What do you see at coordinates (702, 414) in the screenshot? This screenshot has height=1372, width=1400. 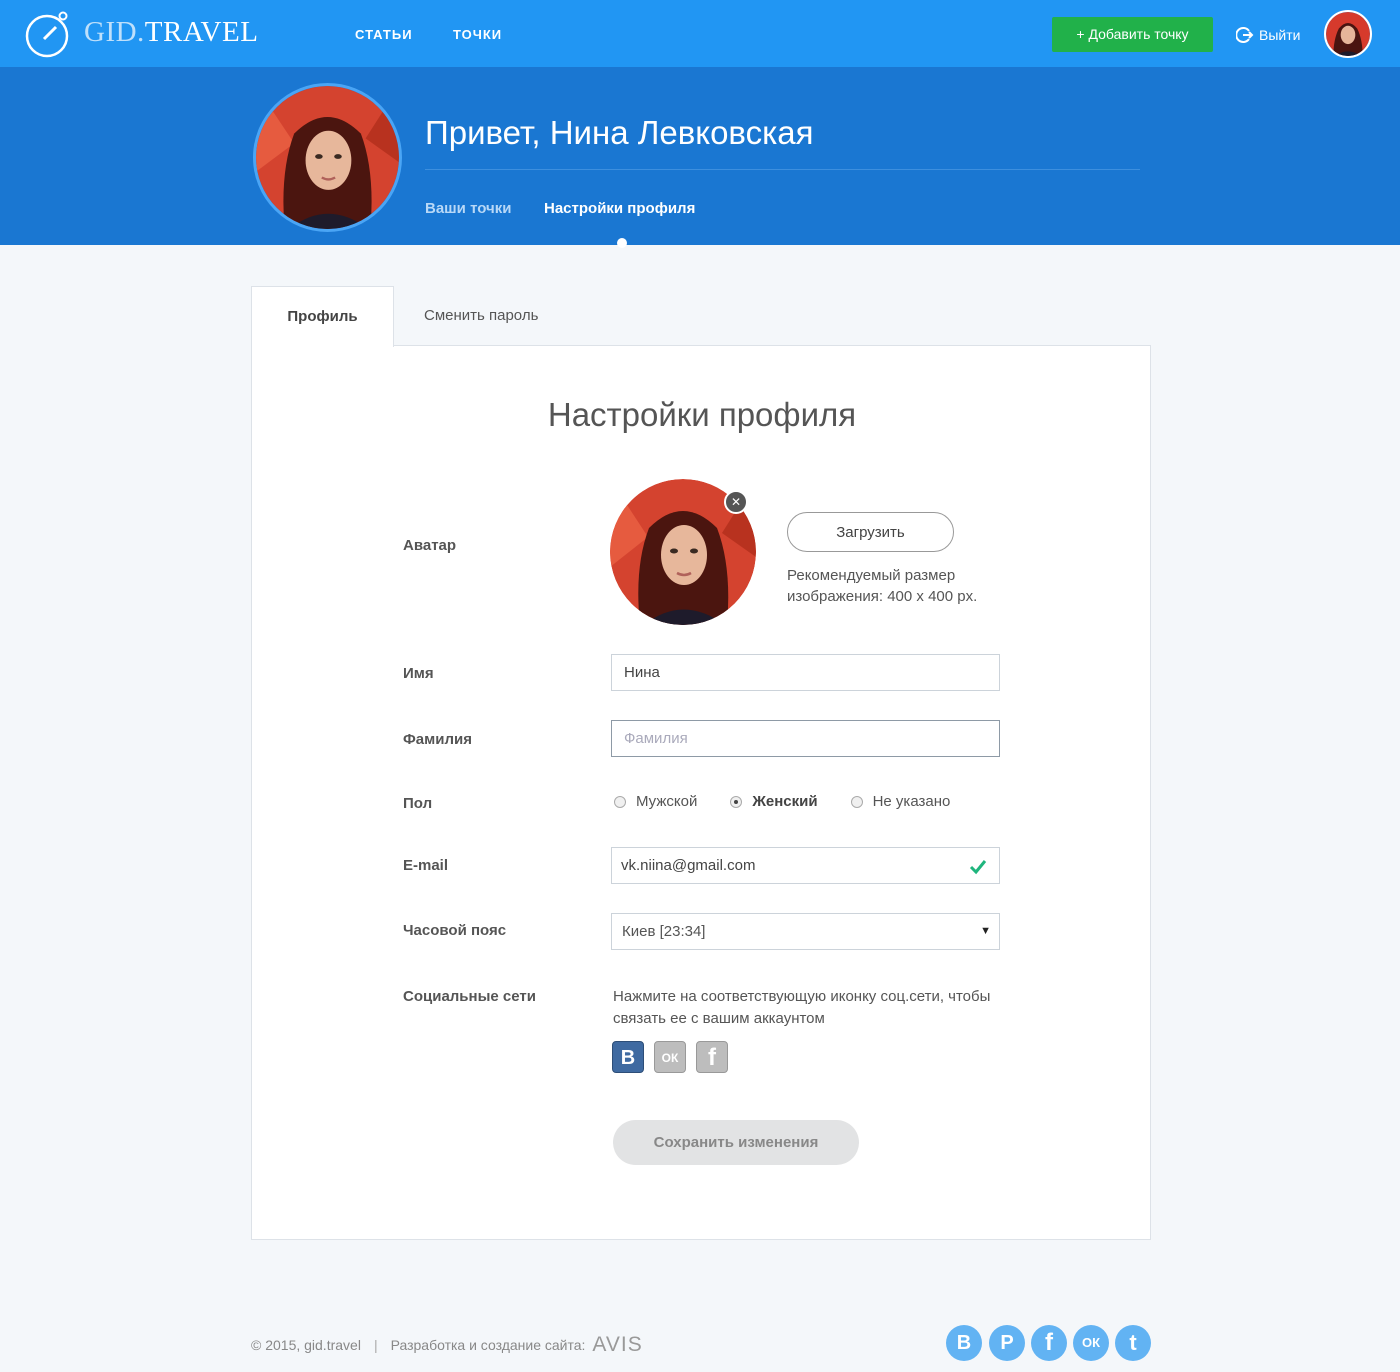 I see `form-title: Настройки профиля` at bounding box center [702, 414].